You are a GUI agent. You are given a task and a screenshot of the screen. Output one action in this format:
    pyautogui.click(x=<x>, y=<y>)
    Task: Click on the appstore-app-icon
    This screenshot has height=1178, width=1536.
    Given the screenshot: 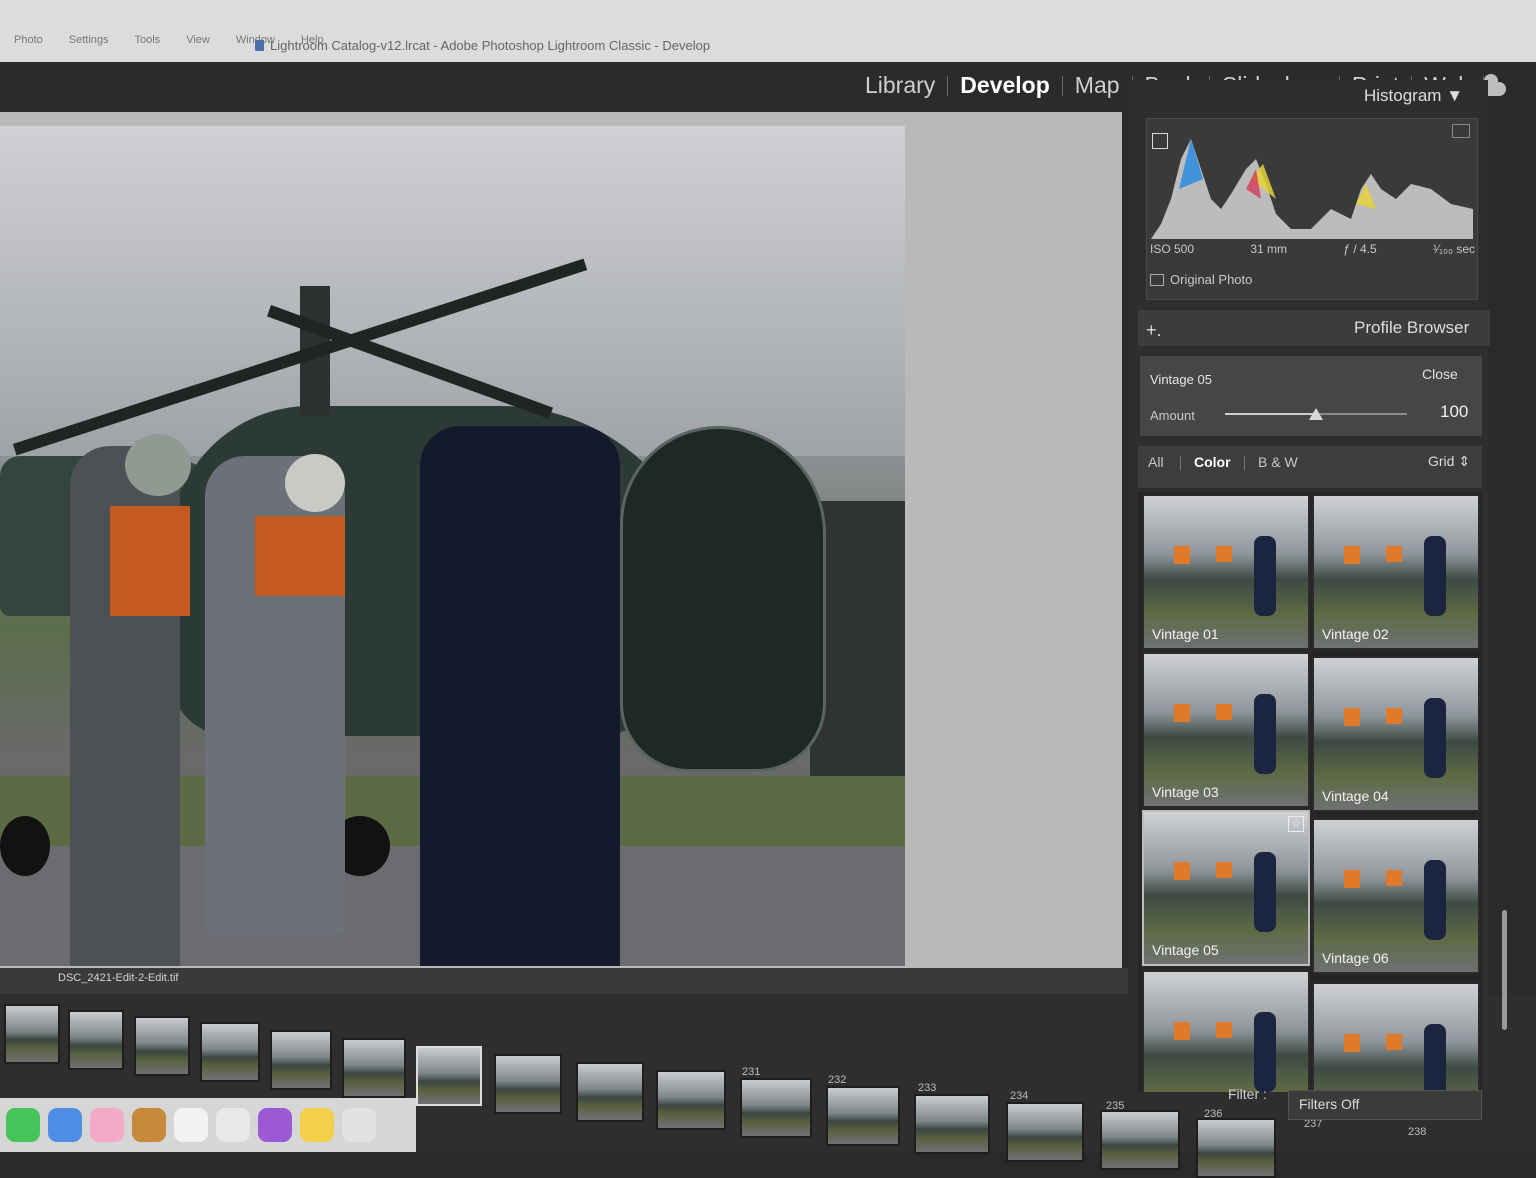 What is the action you would take?
    pyautogui.click(x=65, y=1125)
    